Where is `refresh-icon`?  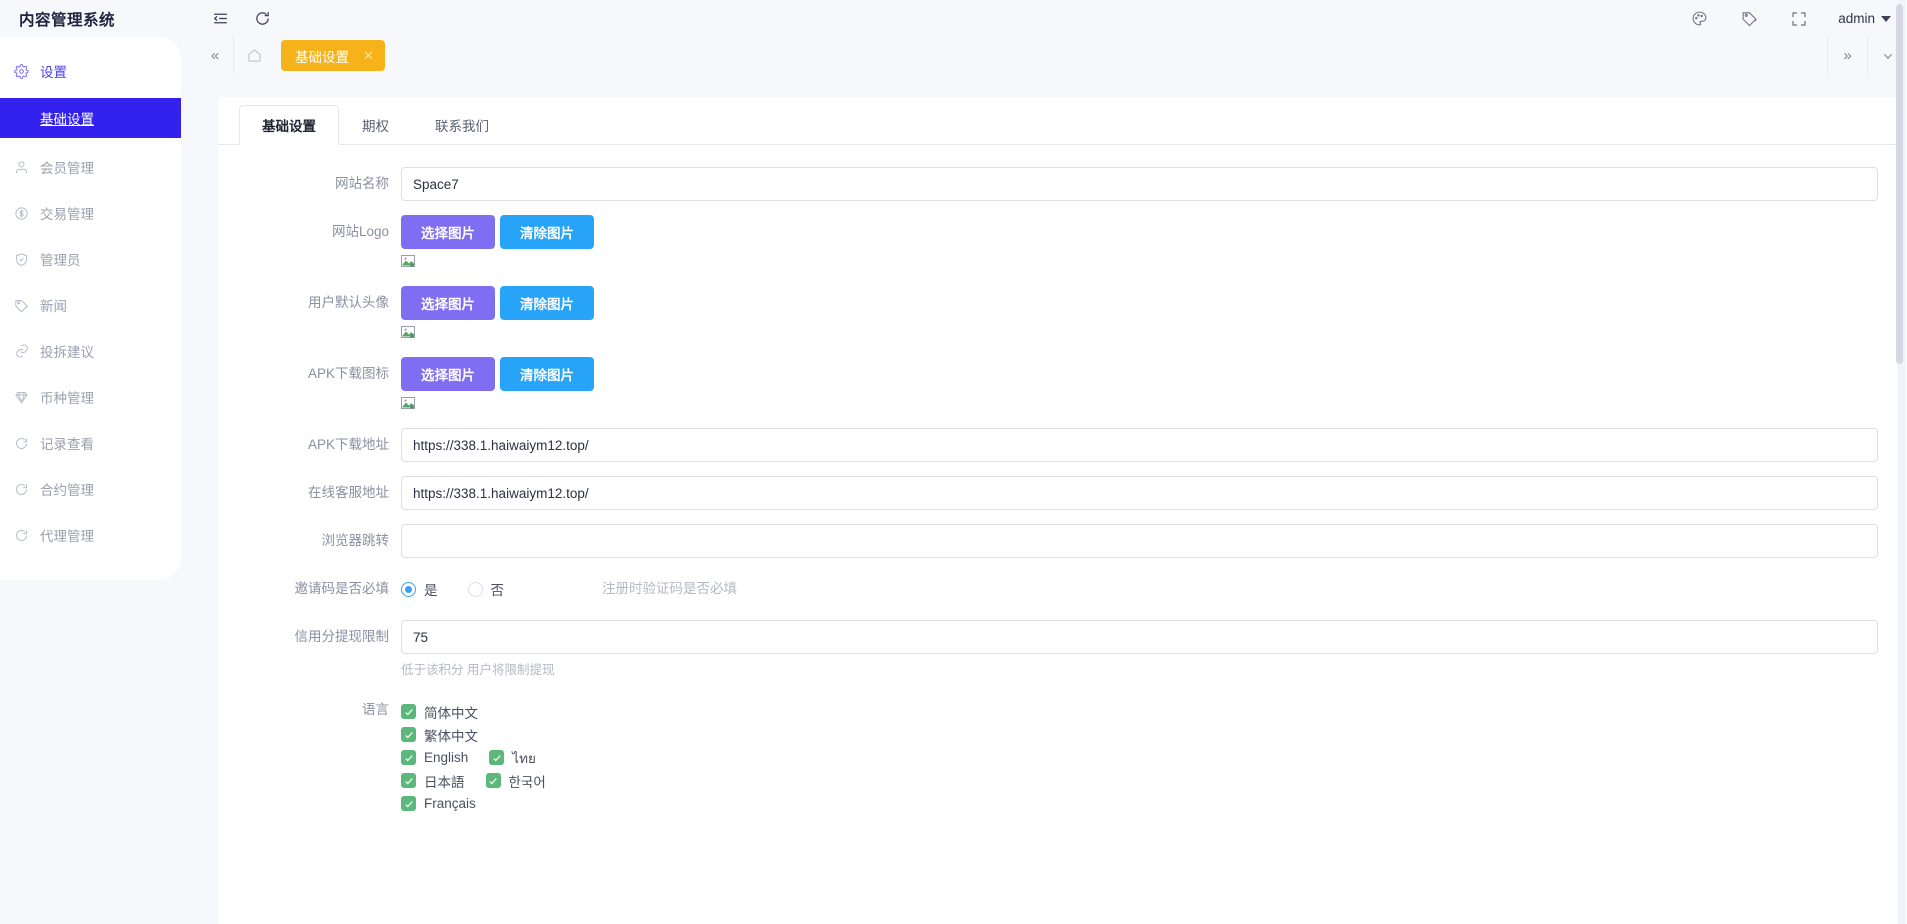 refresh-icon is located at coordinates (262, 19).